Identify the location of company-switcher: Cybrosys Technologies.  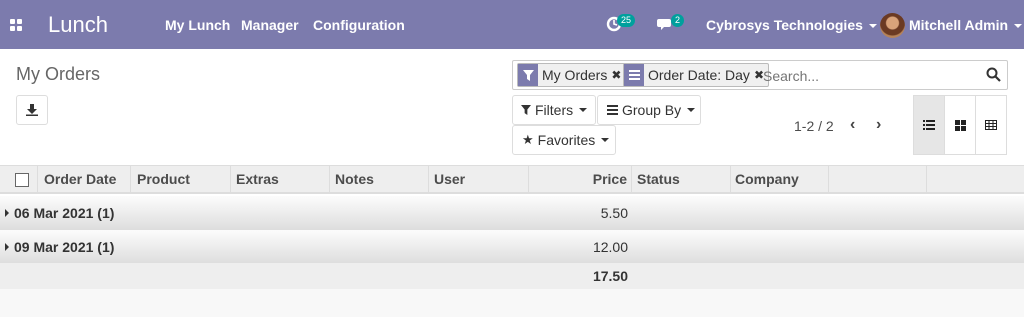
(791, 25).